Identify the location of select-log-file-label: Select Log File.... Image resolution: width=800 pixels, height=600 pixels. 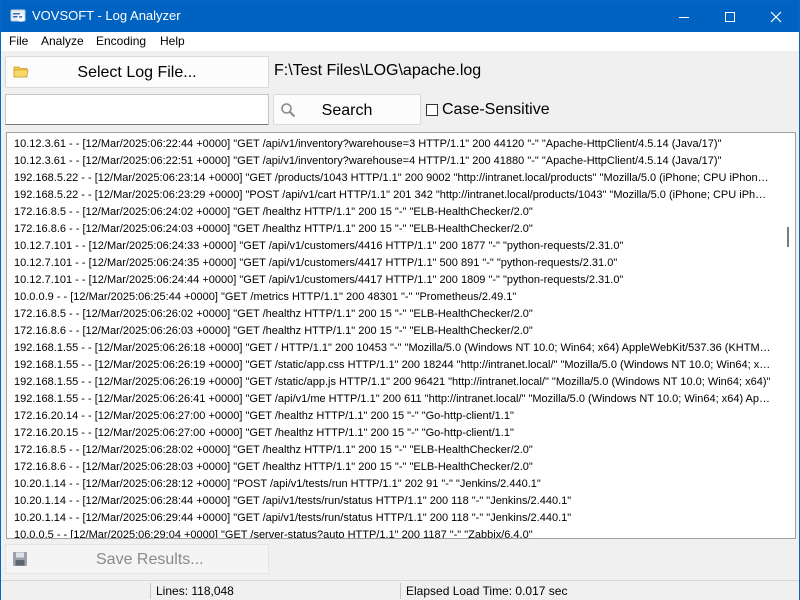
(137, 72).